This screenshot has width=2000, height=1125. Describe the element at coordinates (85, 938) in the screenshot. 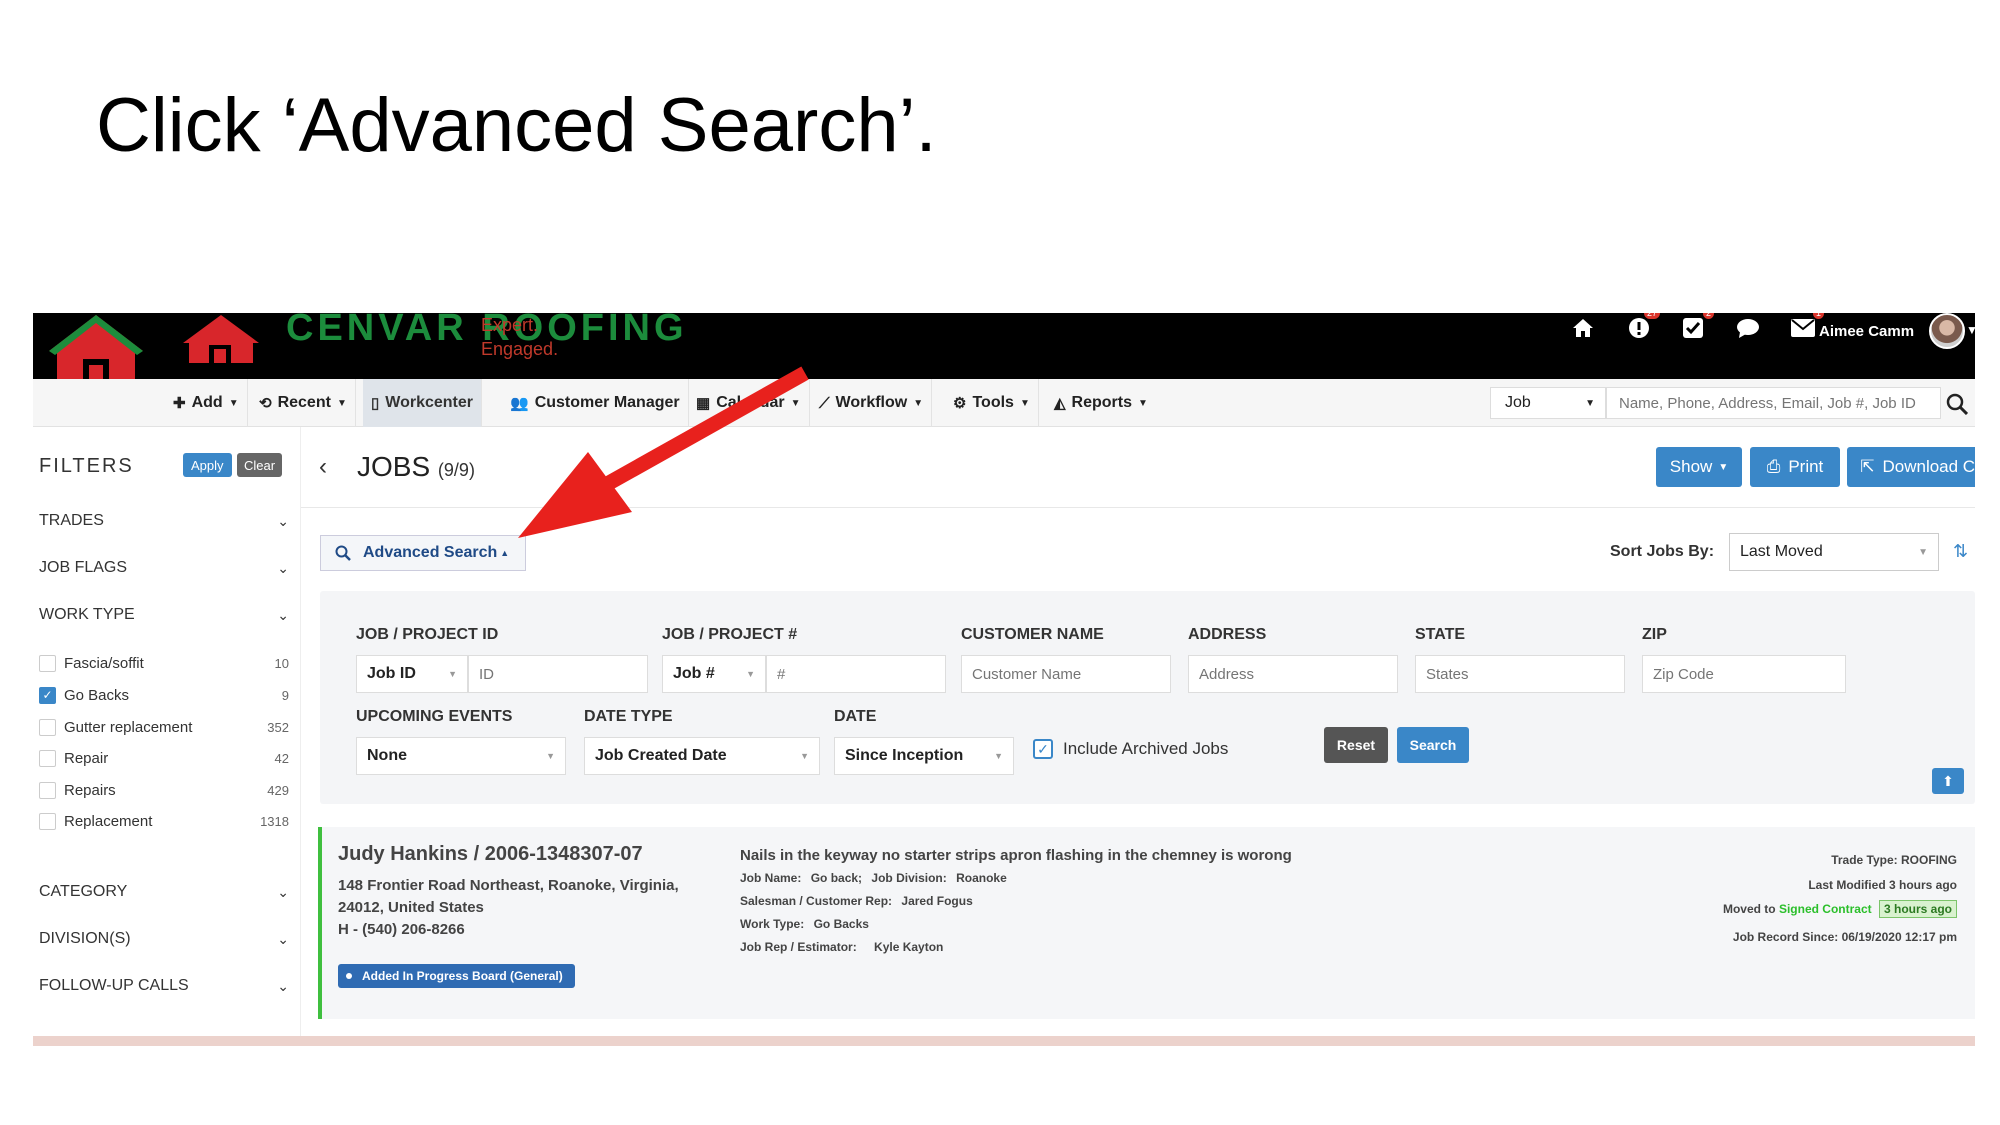

I see `filter-section-label: DIVISION(S)` at that location.